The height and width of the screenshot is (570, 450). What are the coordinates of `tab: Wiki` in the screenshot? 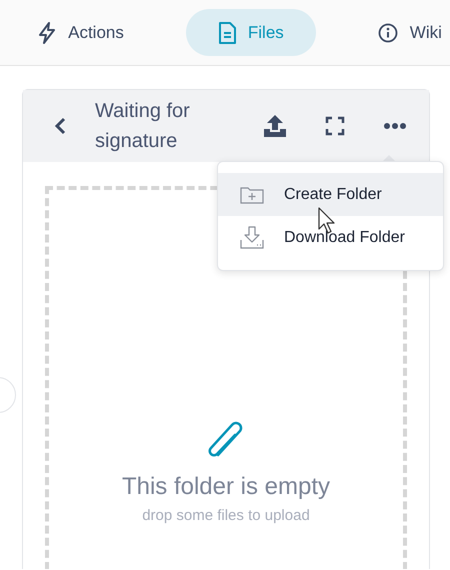 It's located at (403, 32).